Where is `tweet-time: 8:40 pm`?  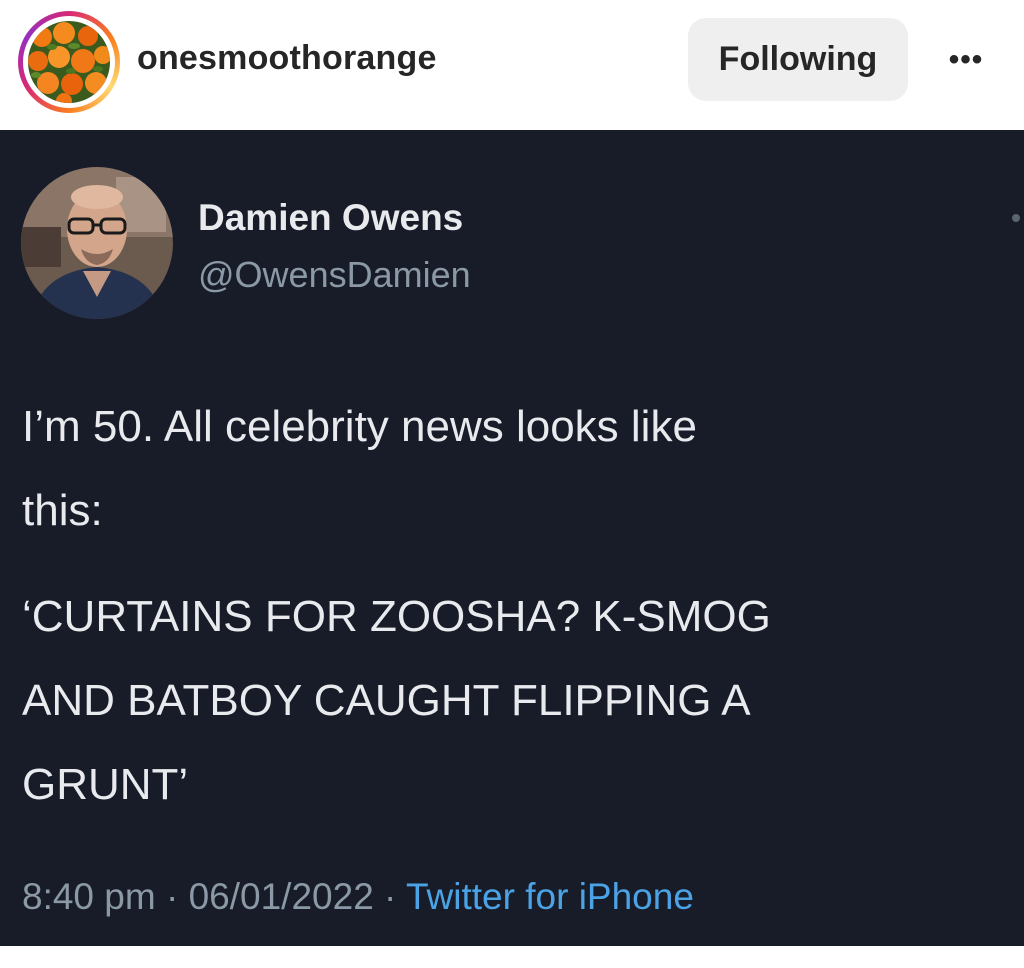
tweet-time: 8:40 pm is located at coordinates (89, 896).